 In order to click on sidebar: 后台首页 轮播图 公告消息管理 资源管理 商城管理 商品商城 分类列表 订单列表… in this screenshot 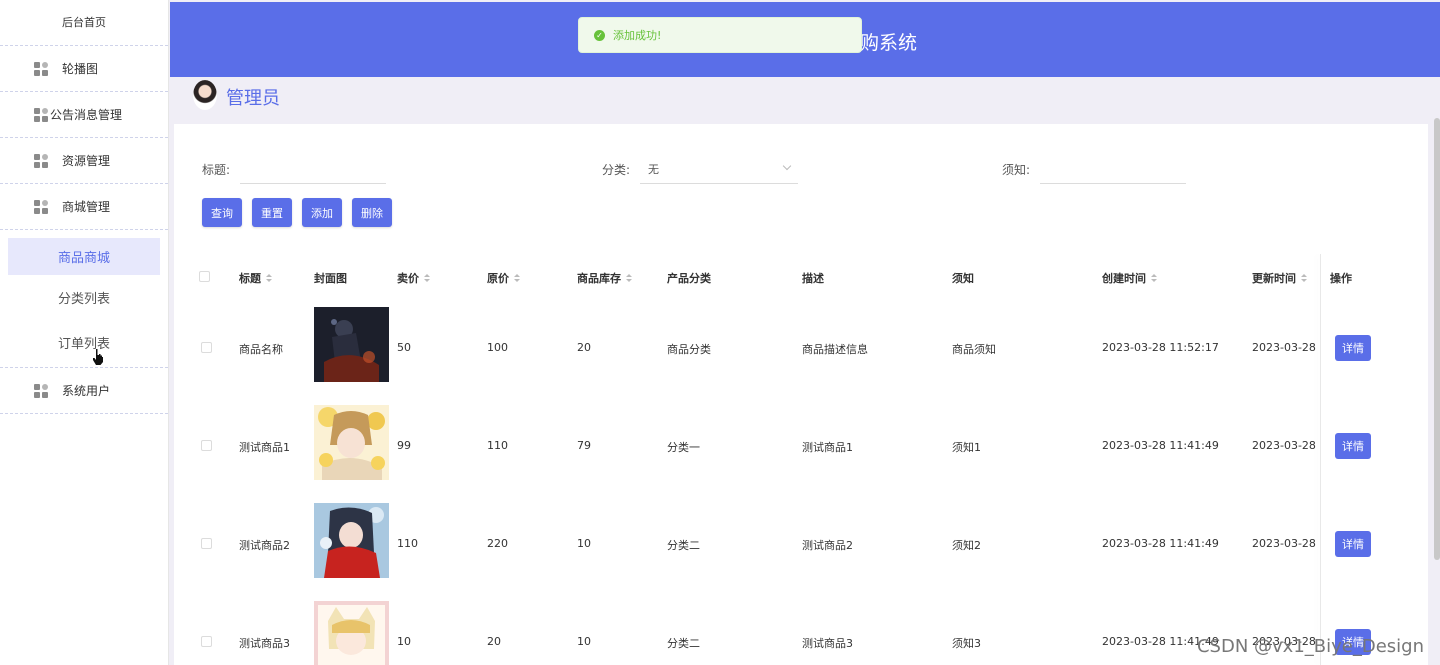, I will do `click(84, 332)`.